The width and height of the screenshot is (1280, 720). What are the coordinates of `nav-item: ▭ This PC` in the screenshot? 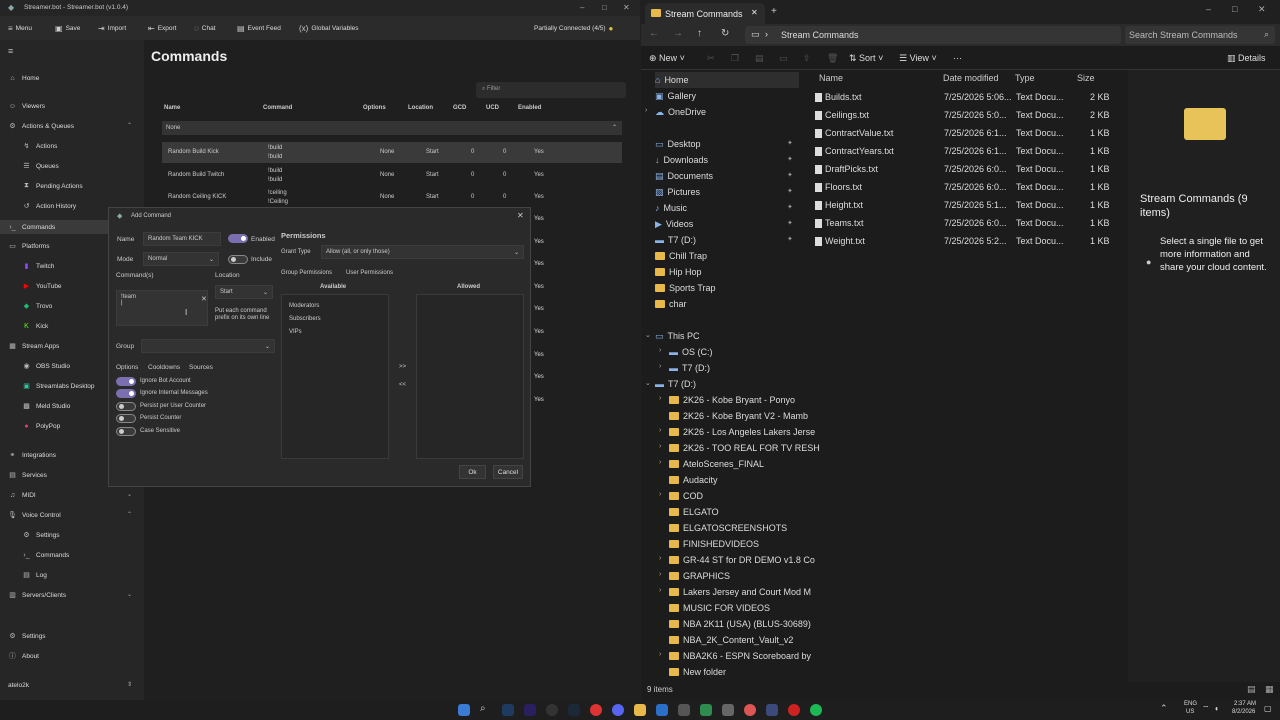 It's located at (677, 336).